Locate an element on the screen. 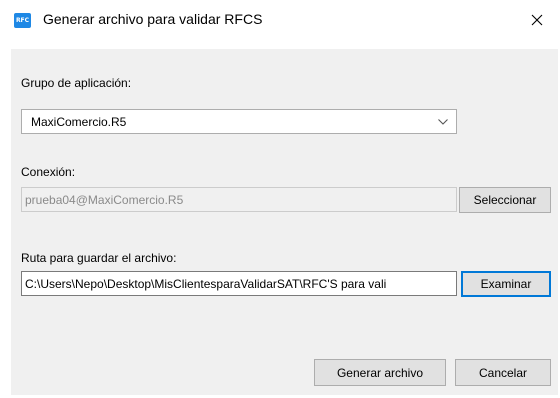 The width and height of the screenshot is (560, 398). seleccionar-button: Seleccionar is located at coordinates (505, 200).